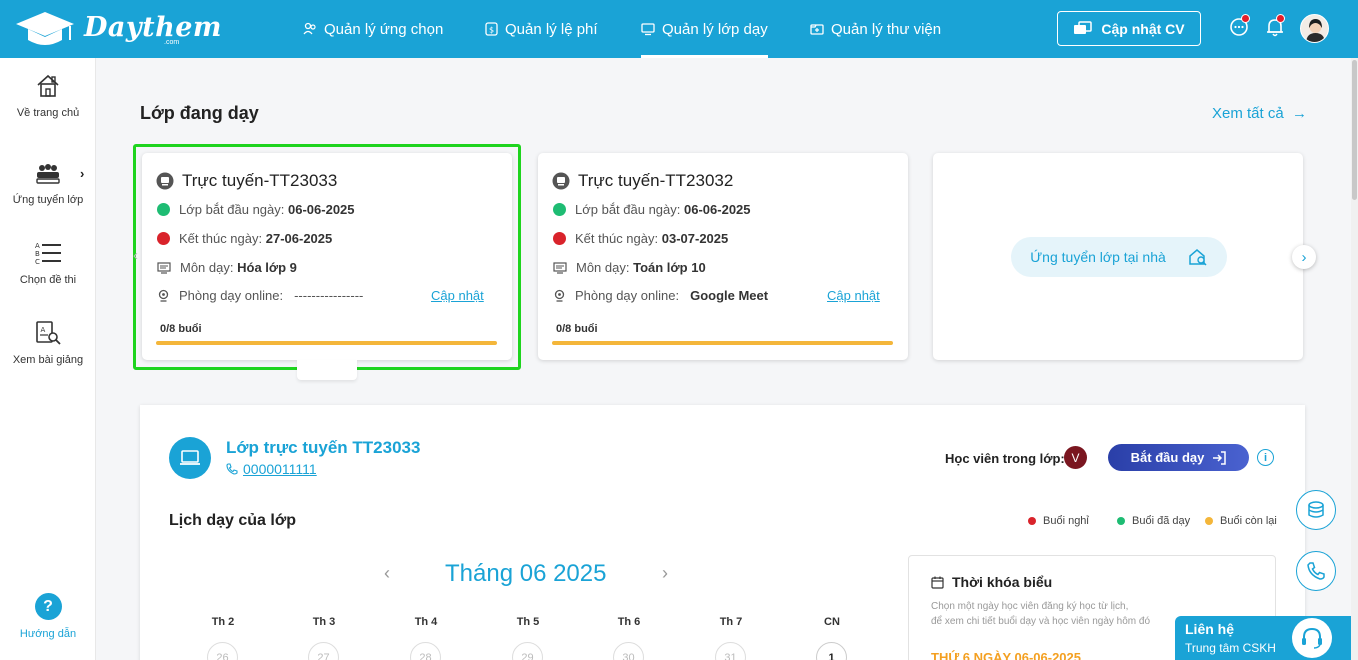 The image size is (1358, 660). Describe the element at coordinates (1276, 27) in the screenshot. I see `bell-icon` at that location.